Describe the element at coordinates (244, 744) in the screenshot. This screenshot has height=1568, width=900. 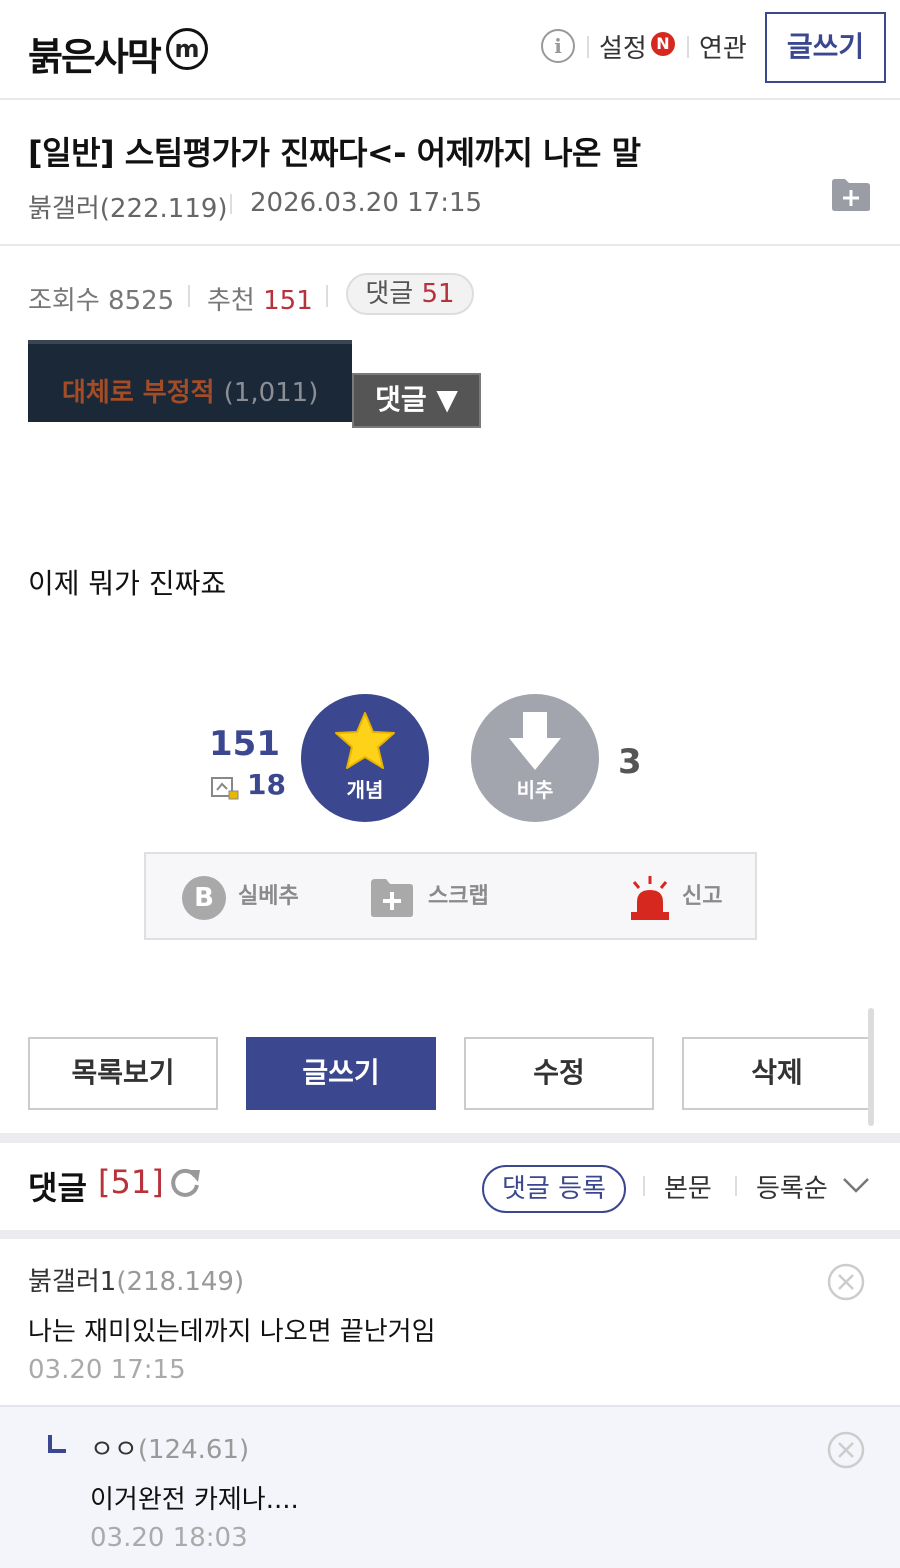
I see `upvote-count: 151` at that location.